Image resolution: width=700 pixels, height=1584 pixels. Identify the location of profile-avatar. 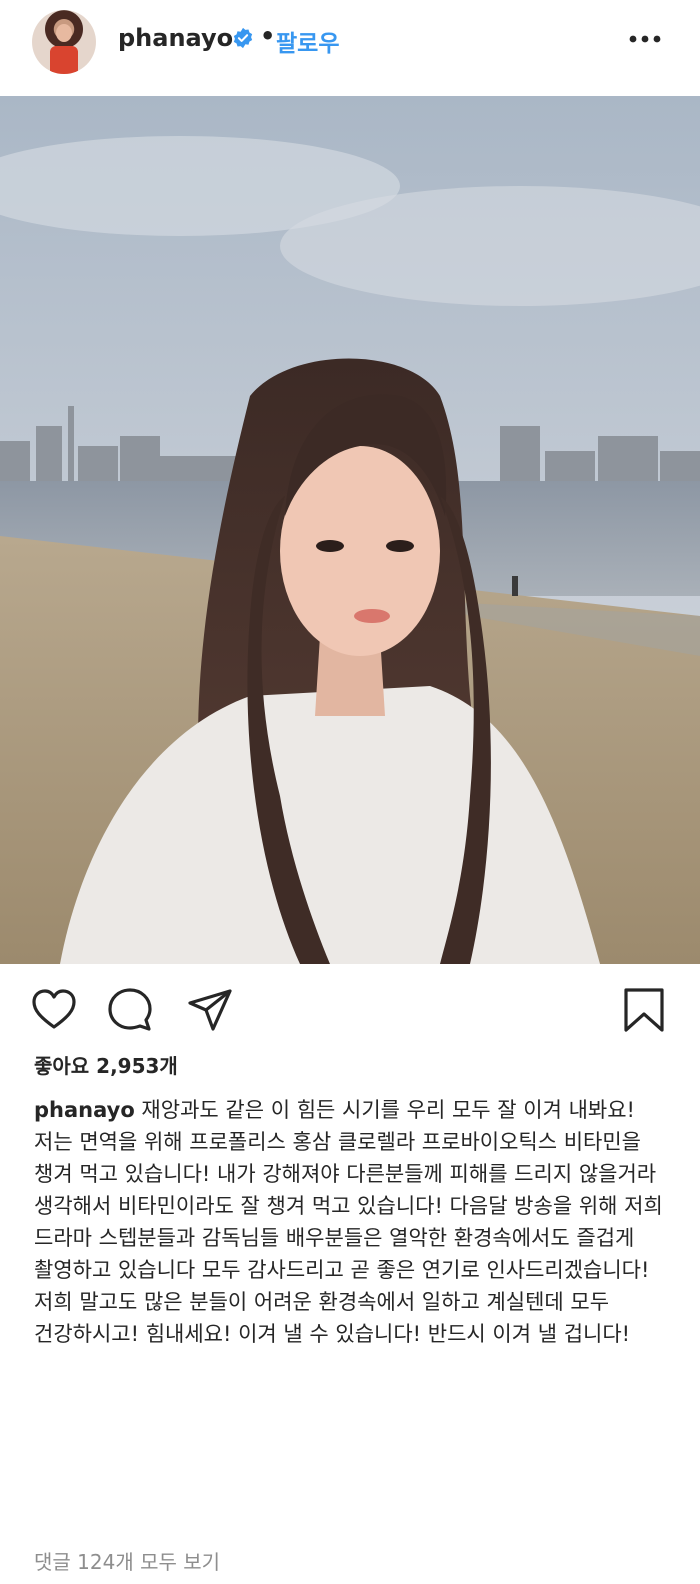
(64, 42).